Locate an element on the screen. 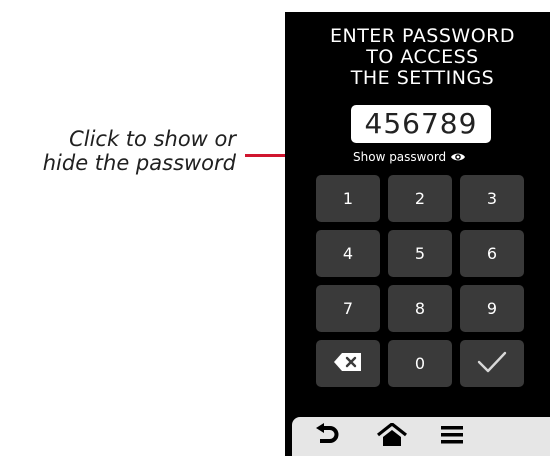 The image size is (550, 456). back-button is located at coordinates (328, 437).